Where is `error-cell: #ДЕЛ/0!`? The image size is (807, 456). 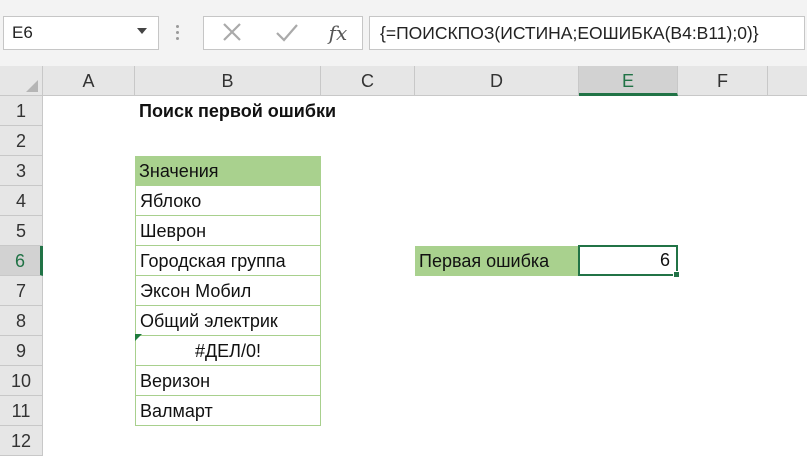
error-cell: #ДЕЛ/0! is located at coordinates (228, 351).